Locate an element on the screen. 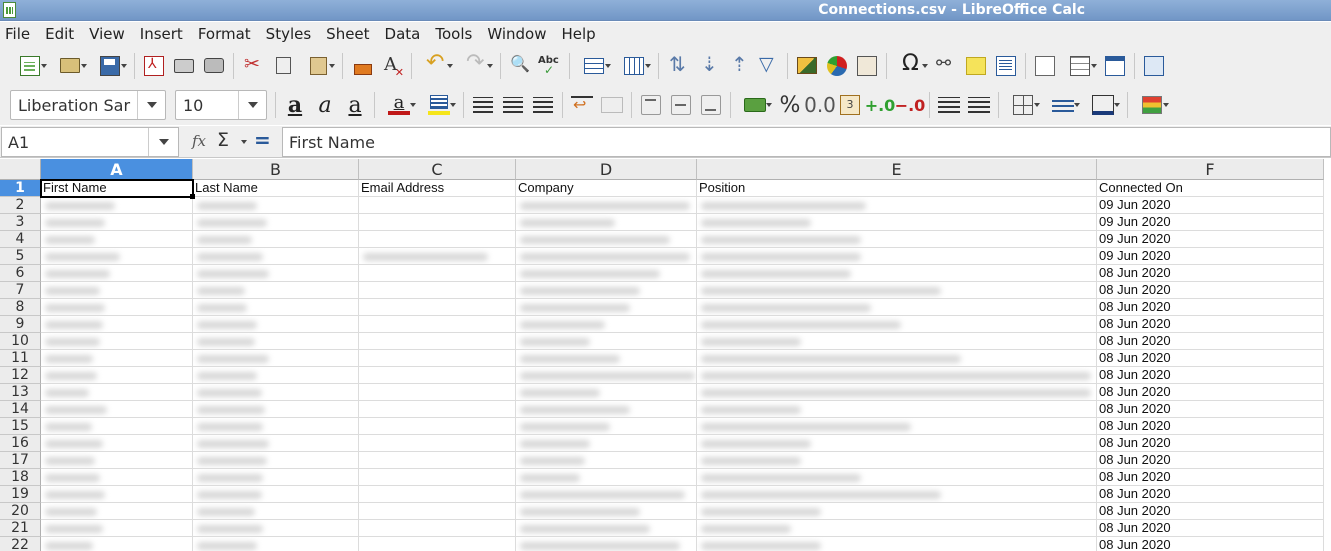 The image size is (1331, 551). cell-c11 is located at coordinates (437, 358).